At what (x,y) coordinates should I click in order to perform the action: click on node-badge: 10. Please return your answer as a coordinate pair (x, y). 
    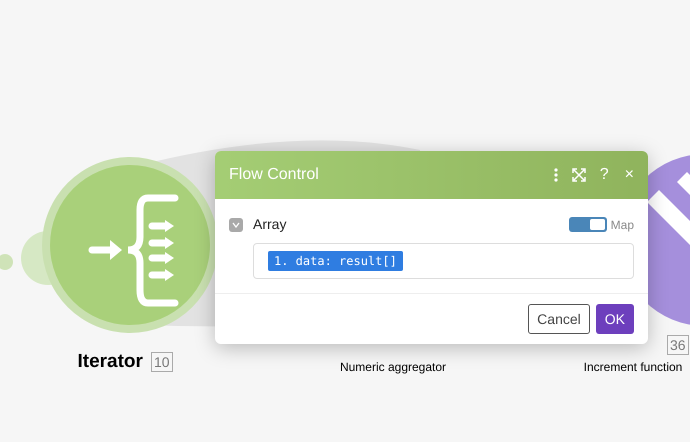
    Looking at the image, I should click on (161, 362).